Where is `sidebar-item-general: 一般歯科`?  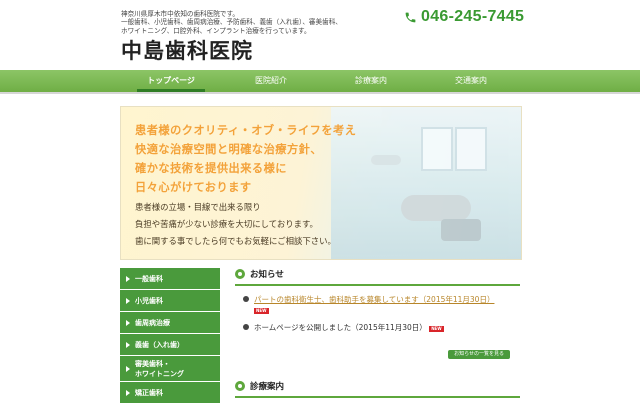 sidebar-item-general: 一般歯科 is located at coordinates (170, 279).